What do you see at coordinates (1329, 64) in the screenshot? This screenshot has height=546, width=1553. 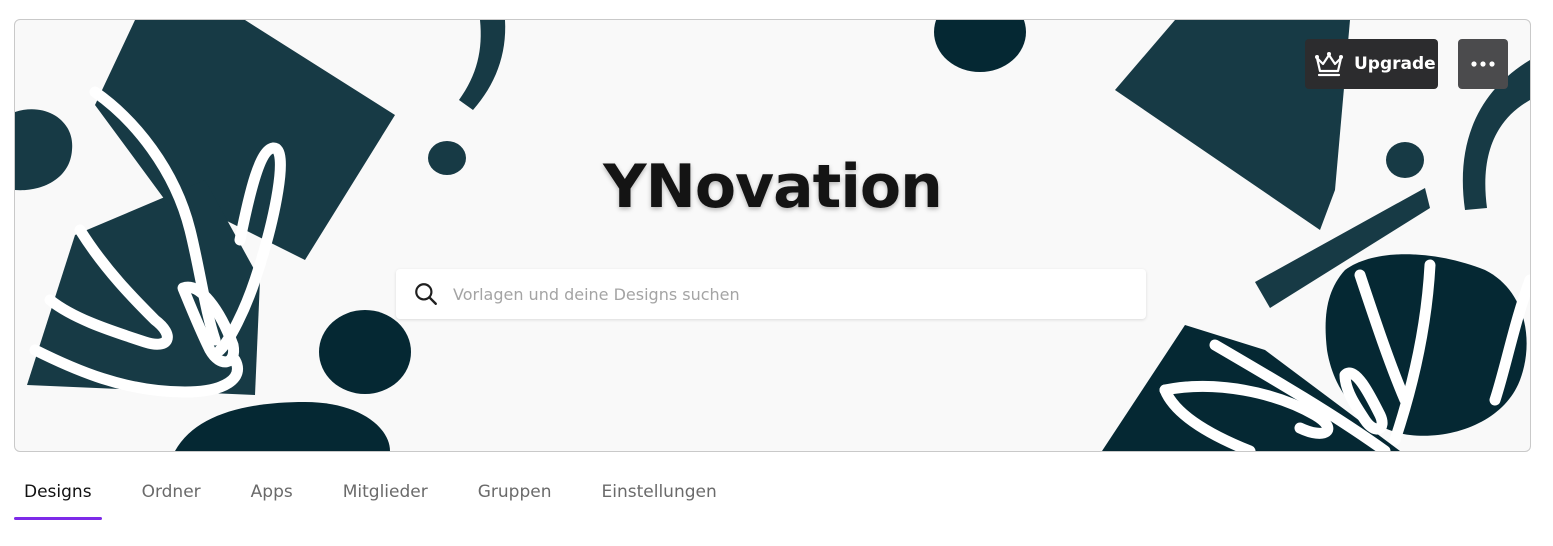 I see `crown-icon` at bounding box center [1329, 64].